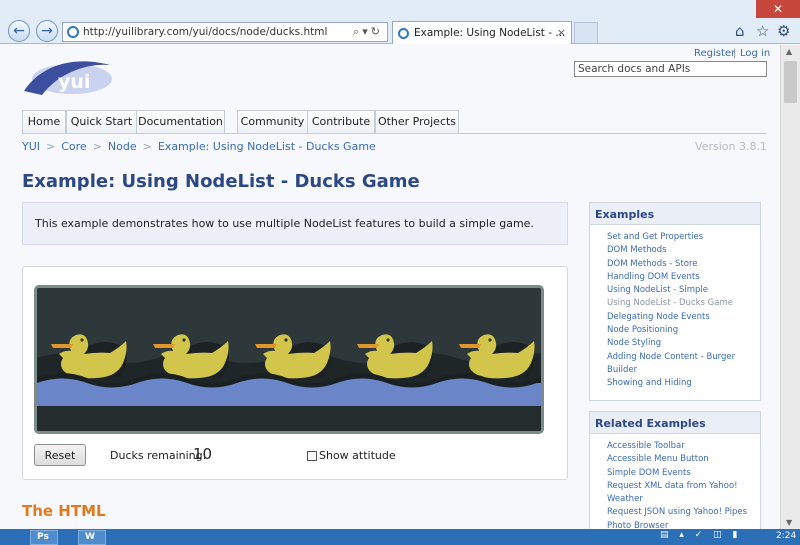  I want to click on ducks-remaining-label: Ducks remaining:, so click(158, 455).